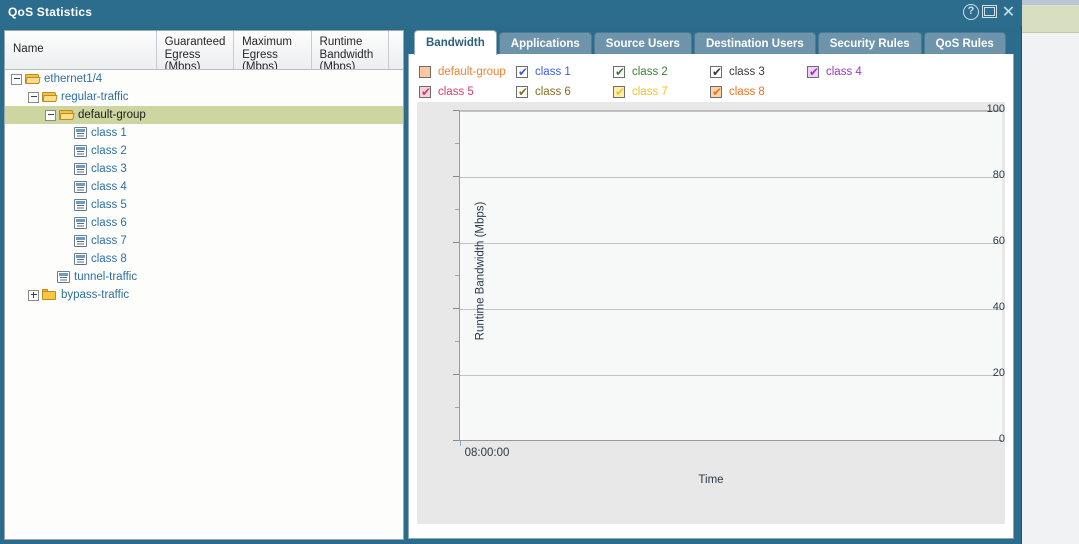 Image resolution: width=1079 pixels, height=544 pixels. What do you see at coordinates (109, 187) in the screenshot?
I see `tree-row-label: class 4` at bounding box center [109, 187].